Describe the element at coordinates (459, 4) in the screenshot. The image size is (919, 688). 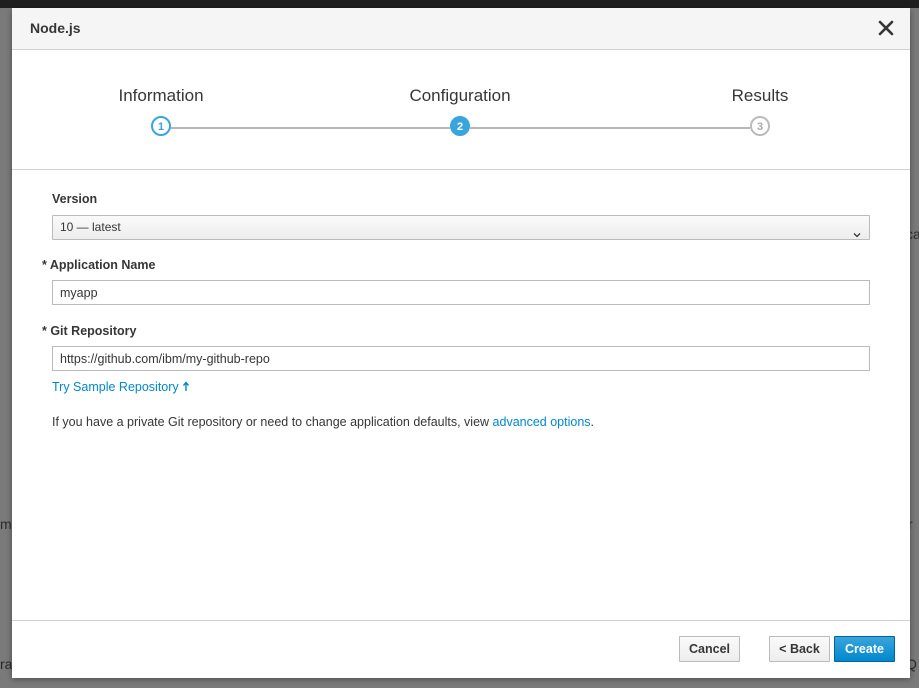
I see `backdrop-top-bar` at that location.